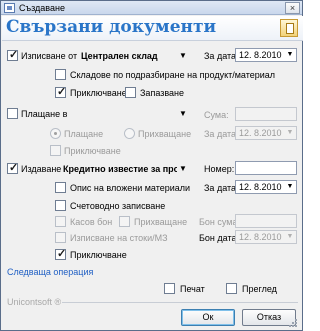 The width and height of the screenshot is (320, 331). Describe the element at coordinates (42, 8) in the screenshot. I see `window-title: Създаване` at that location.